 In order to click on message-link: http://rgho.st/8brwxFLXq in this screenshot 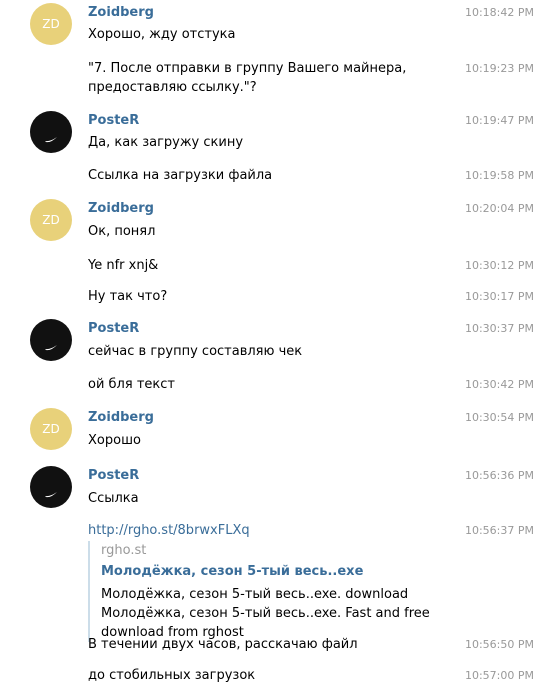, I will do `click(275, 530)`.